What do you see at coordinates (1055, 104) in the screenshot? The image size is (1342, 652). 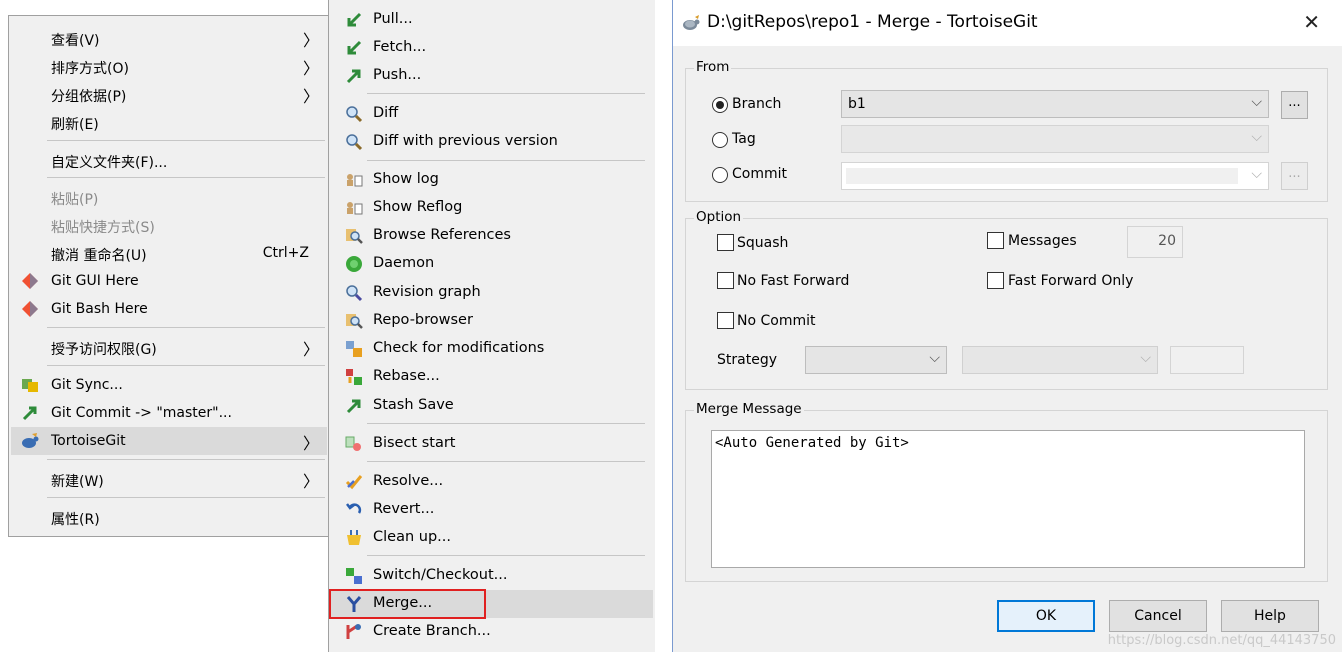 I see `branch-combo: b1 ⌵` at bounding box center [1055, 104].